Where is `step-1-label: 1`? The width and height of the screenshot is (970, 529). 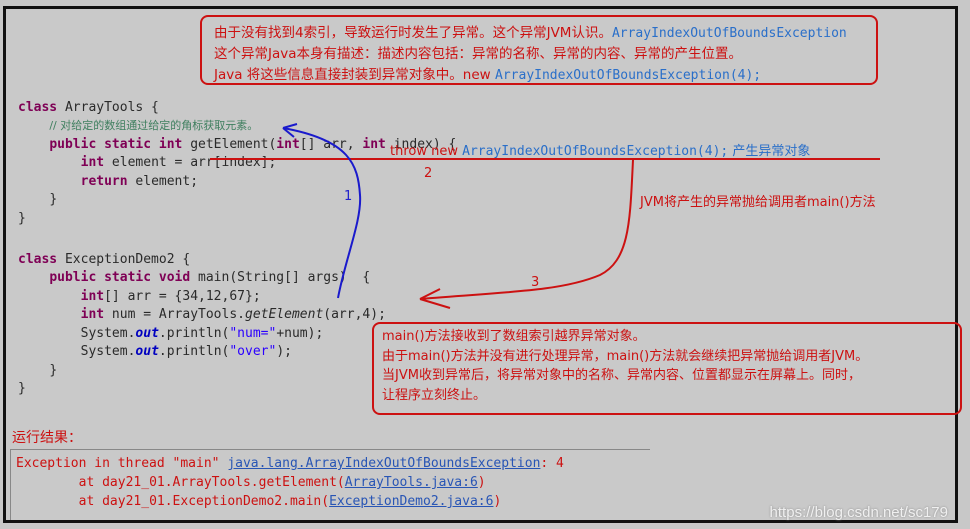
step-1-label: 1 is located at coordinates (348, 196).